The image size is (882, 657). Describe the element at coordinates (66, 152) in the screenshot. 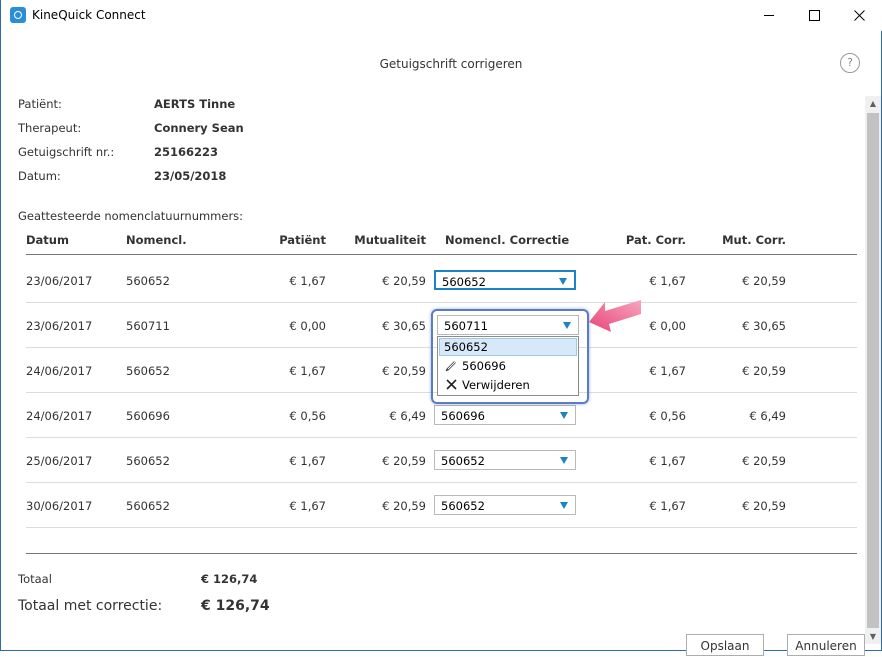

I see `cert-number-label: Getuigschrift nr.:` at that location.